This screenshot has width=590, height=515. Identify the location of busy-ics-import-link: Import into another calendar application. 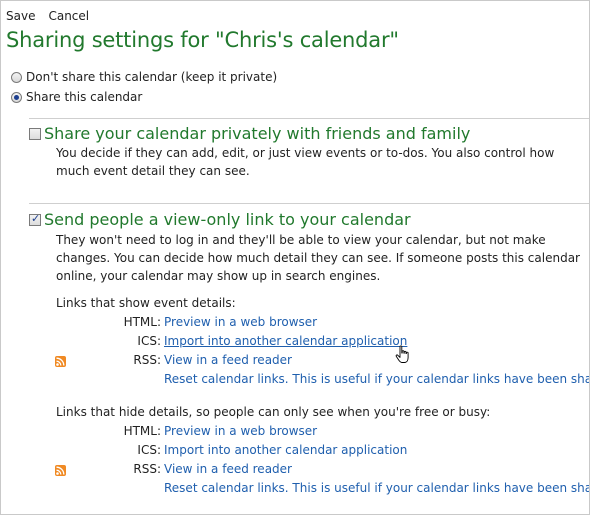
(285, 450).